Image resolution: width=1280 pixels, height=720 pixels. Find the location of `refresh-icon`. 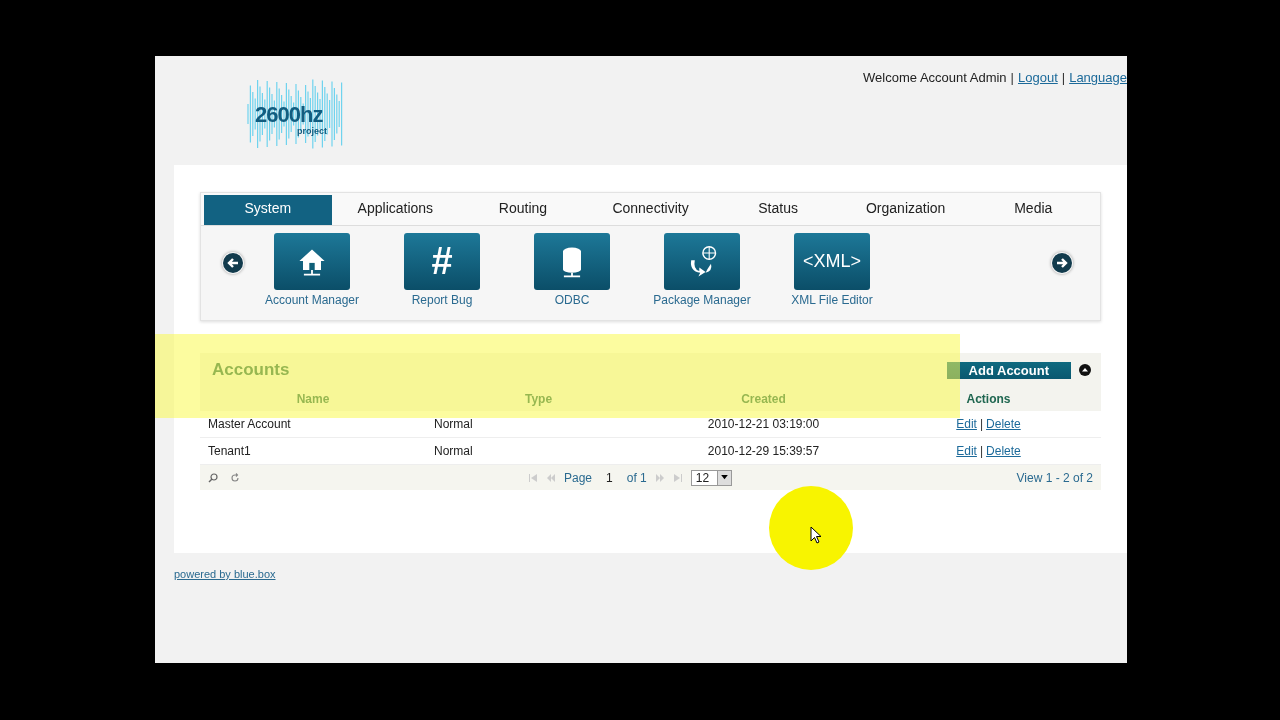

refresh-icon is located at coordinates (235, 477).